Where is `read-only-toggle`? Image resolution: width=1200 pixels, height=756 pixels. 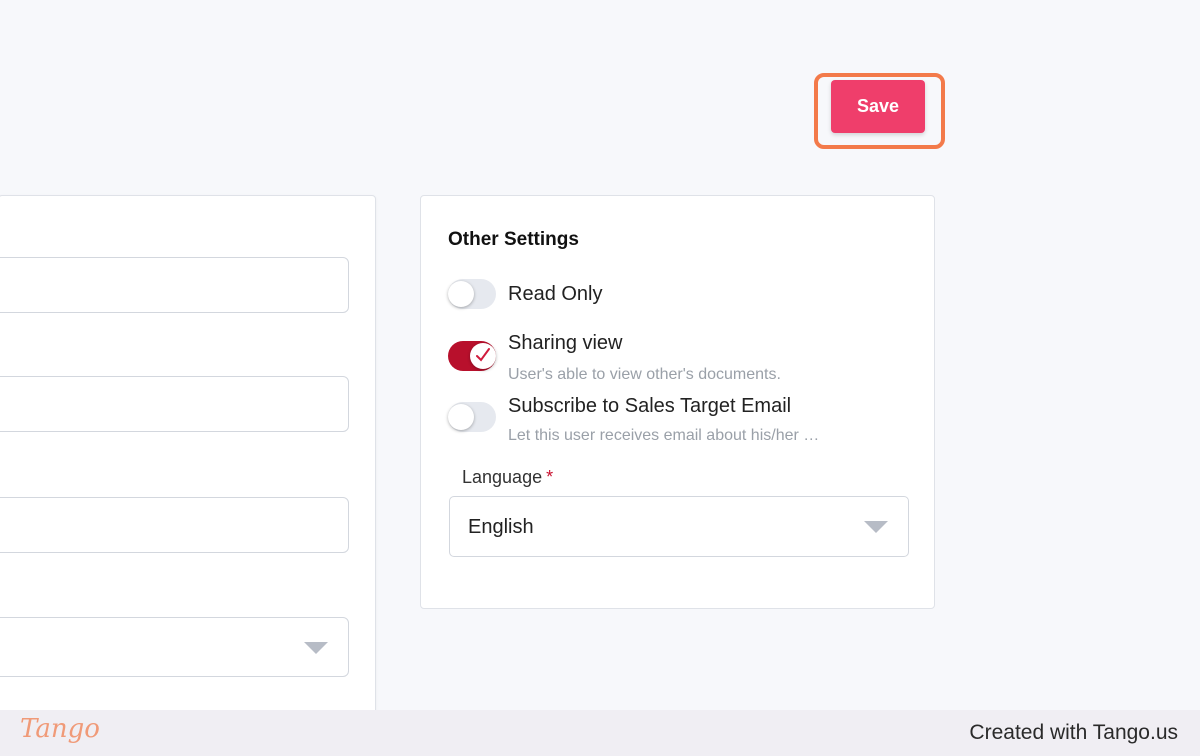 read-only-toggle is located at coordinates (472, 294).